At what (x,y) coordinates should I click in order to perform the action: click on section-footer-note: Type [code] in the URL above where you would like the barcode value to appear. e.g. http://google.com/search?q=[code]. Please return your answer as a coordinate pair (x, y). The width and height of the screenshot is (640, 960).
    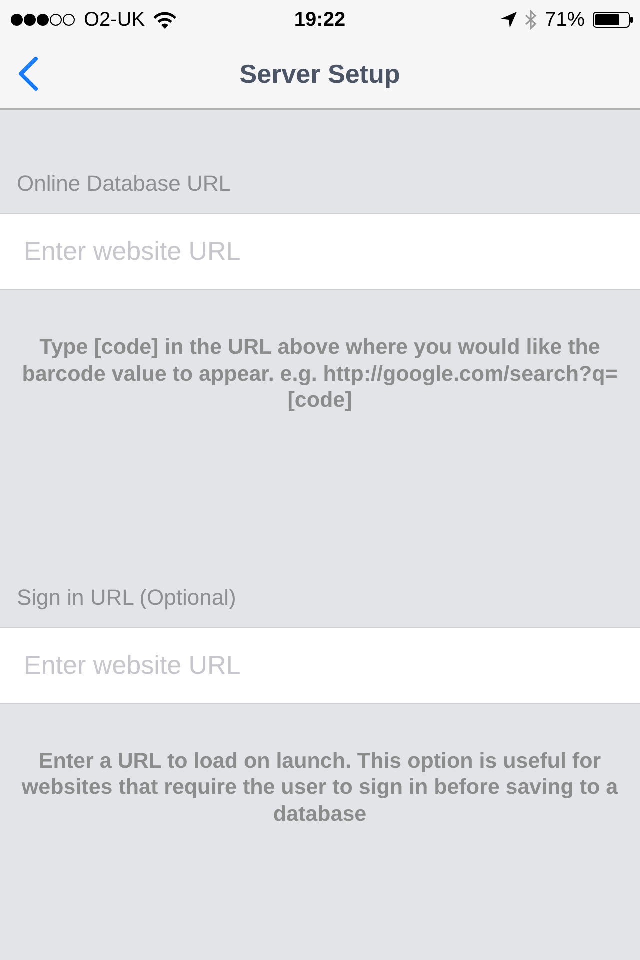
    Looking at the image, I should click on (320, 374).